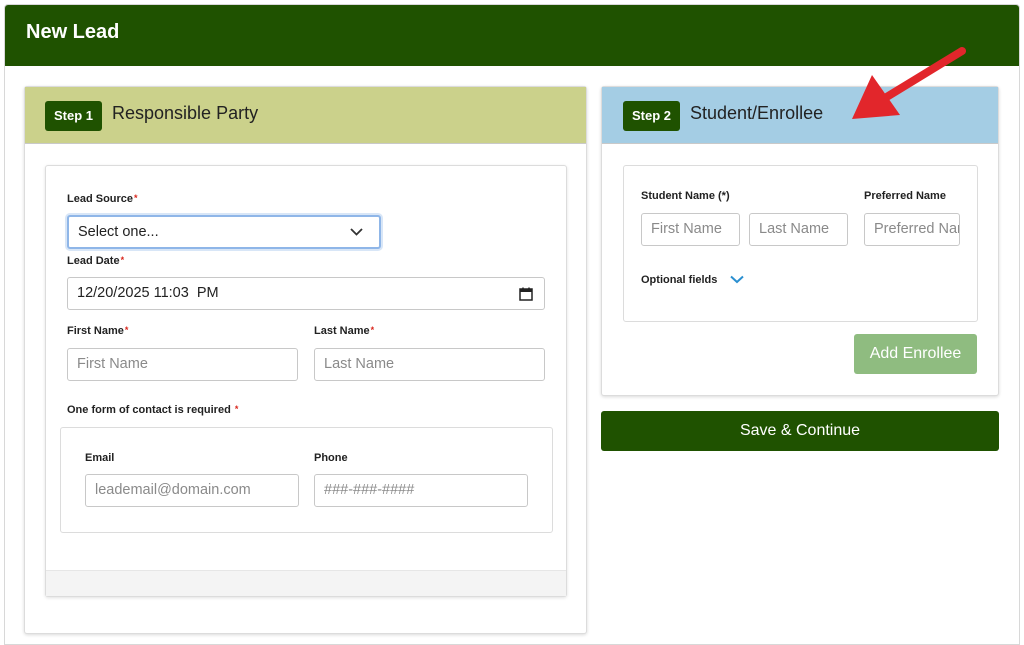 This screenshot has height=645, width=1024. I want to click on student-name-label: Student Name (*), so click(685, 196).